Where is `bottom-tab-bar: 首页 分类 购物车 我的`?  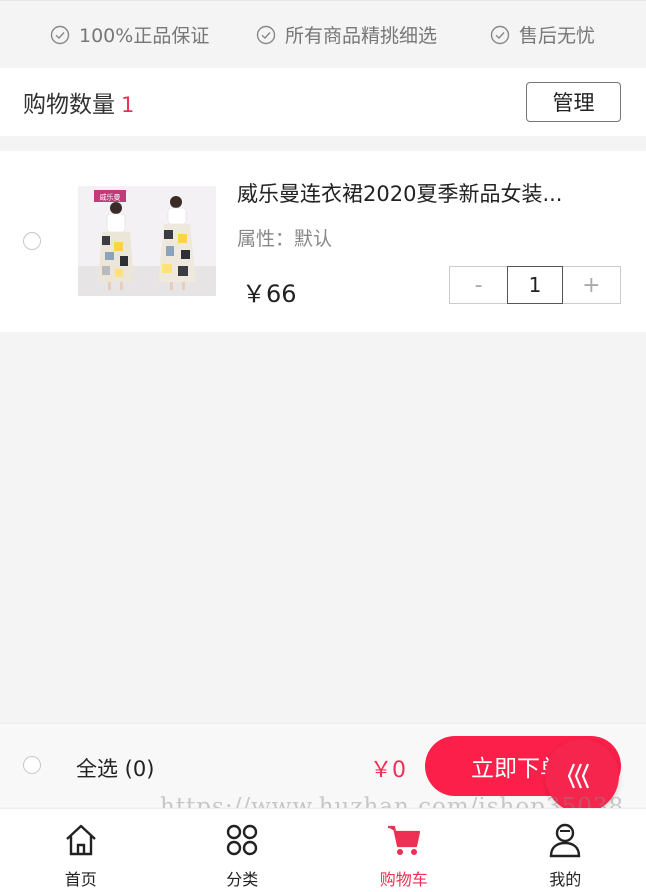 bottom-tab-bar: 首页 分类 购物车 我的 is located at coordinates (323, 850).